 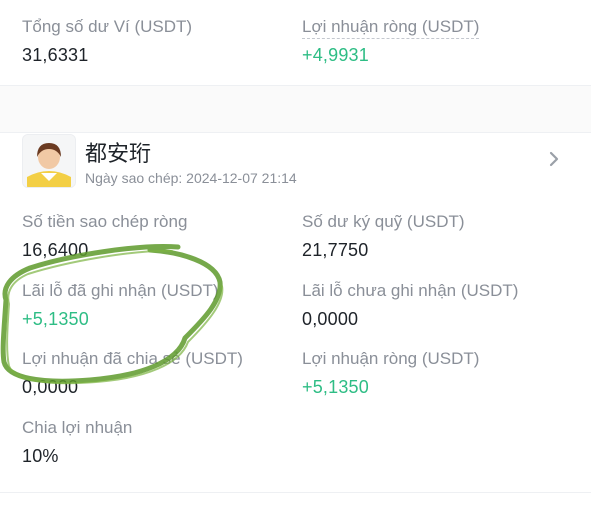 I want to click on margin-balance-value: 21,7750, so click(x=335, y=250).